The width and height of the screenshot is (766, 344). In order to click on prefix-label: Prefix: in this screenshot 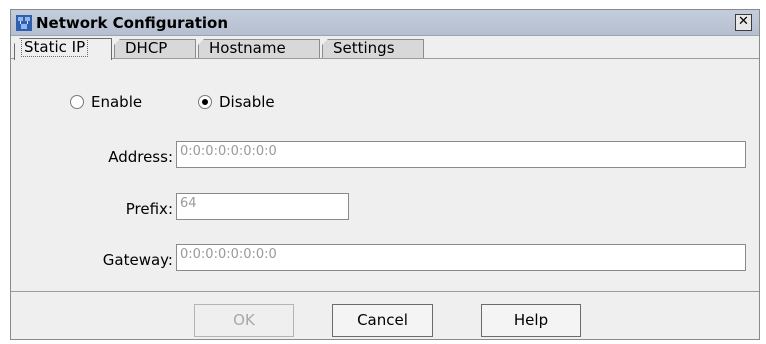, I will do `click(149, 209)`.